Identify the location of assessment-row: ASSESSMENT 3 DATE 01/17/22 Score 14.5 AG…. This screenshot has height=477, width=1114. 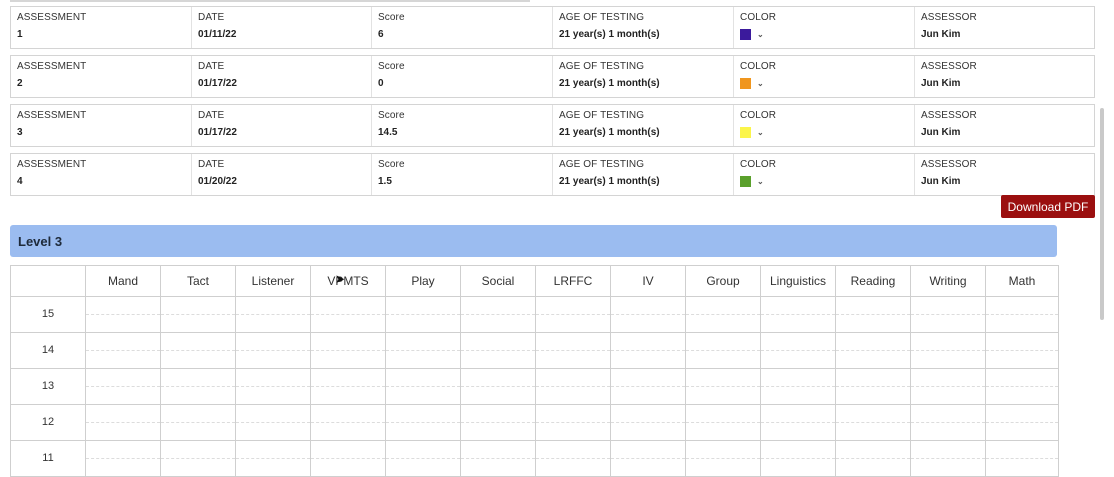
(552, 125).